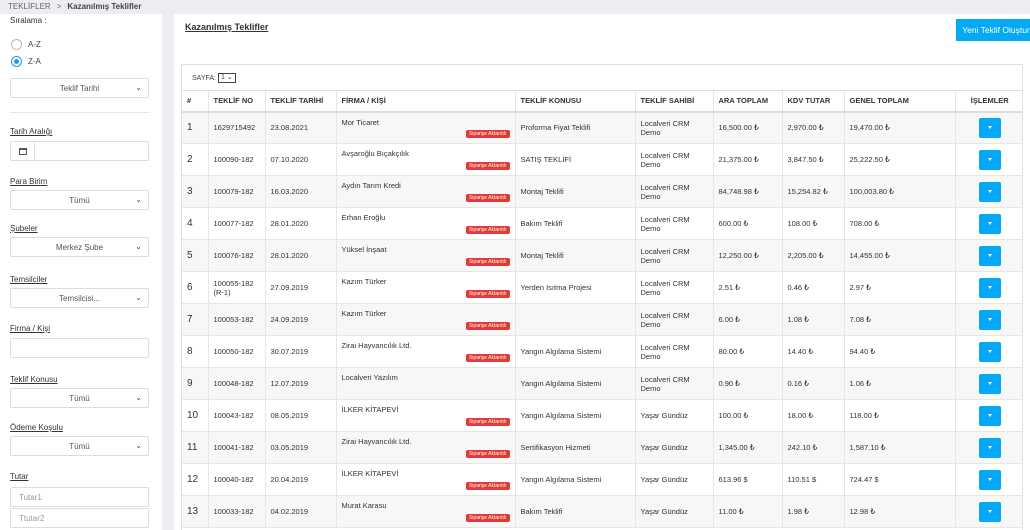 Image resolution: width=1030 pixels, height=530 pixels. Describe the element at coordinates (364, 249) in the screenshot. I see `firm-name: Yüksel İnşaat` at that location.